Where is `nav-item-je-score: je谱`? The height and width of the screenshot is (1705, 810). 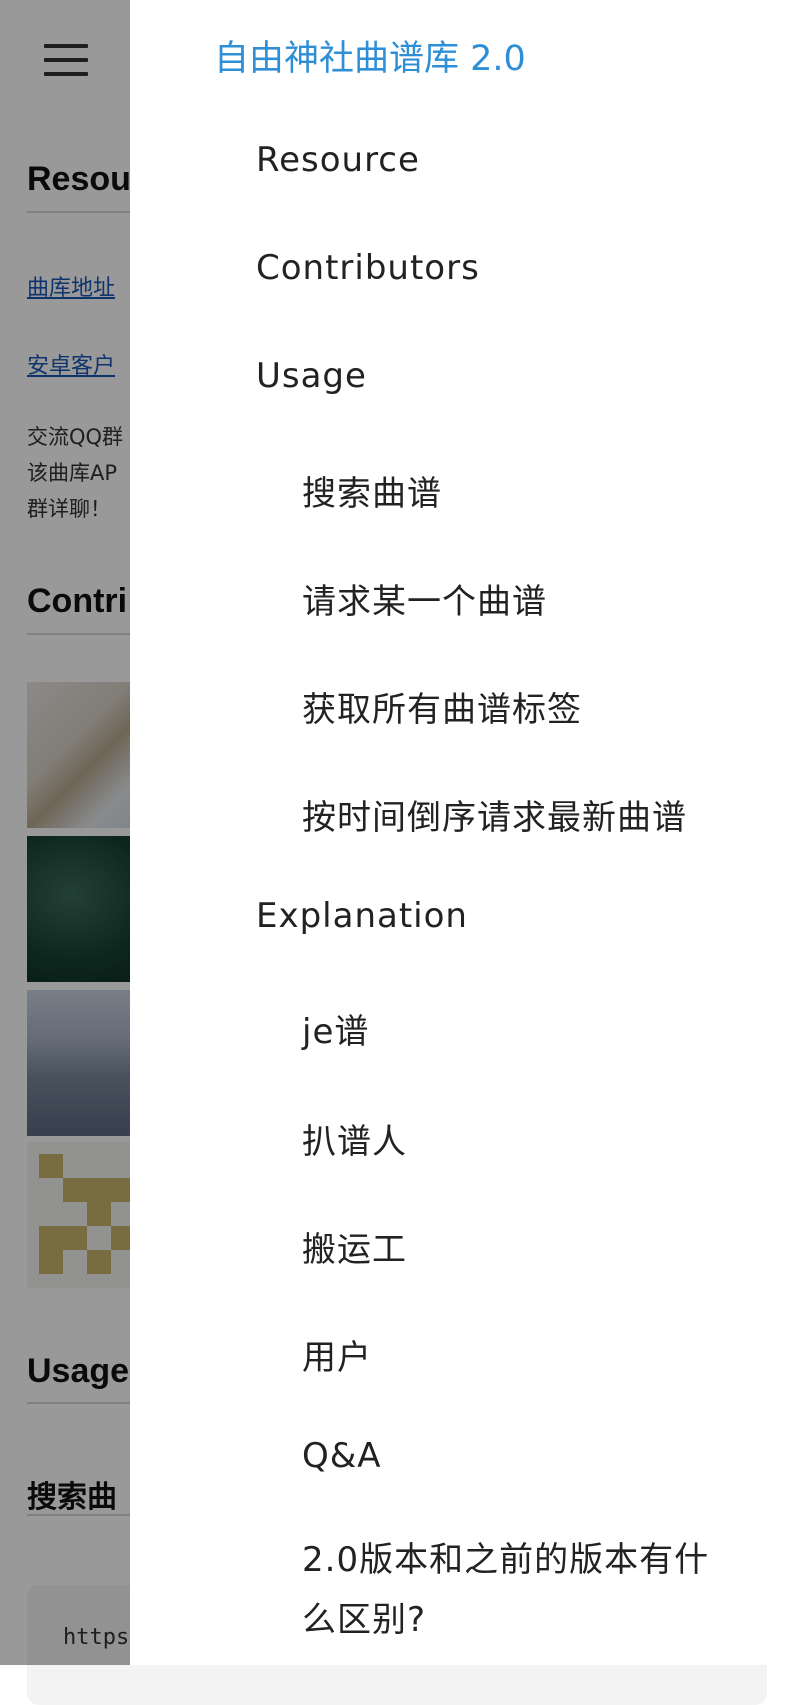 nav-item-je-score: je谱 is located at coordinates (335, 1028).